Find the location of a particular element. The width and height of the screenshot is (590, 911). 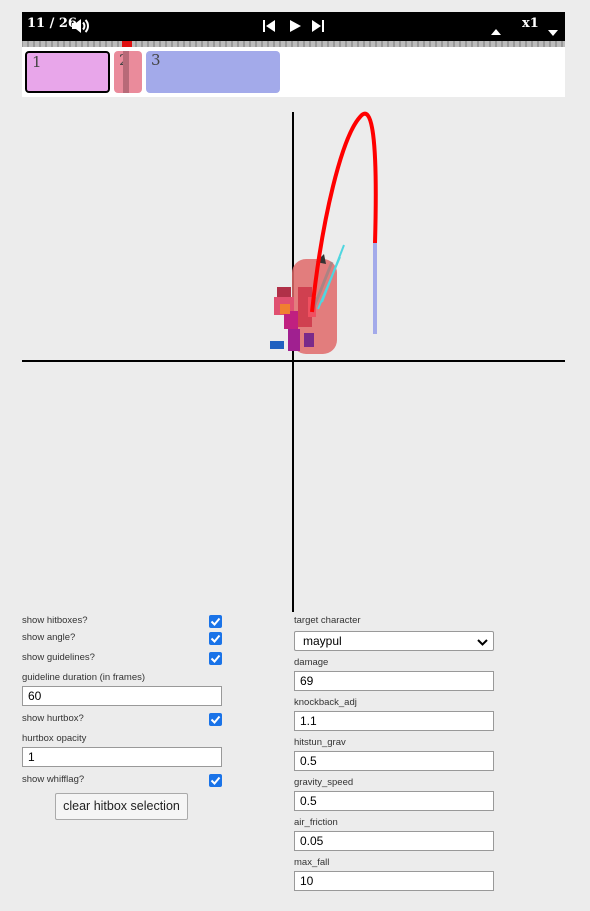

window-1: 1 is located at coordinates (67, 72).